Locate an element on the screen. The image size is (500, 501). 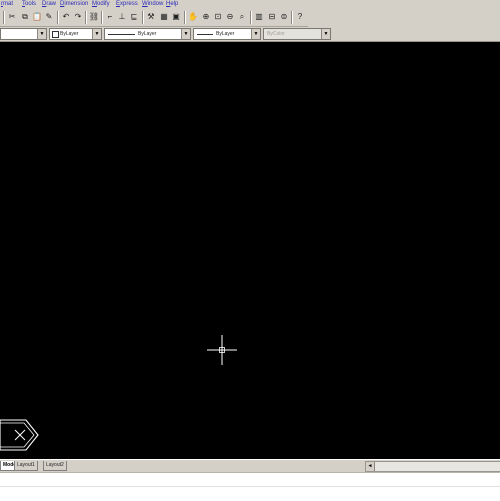
horizontal-scrollbar: ◄ is located at coordinates (432, 466).